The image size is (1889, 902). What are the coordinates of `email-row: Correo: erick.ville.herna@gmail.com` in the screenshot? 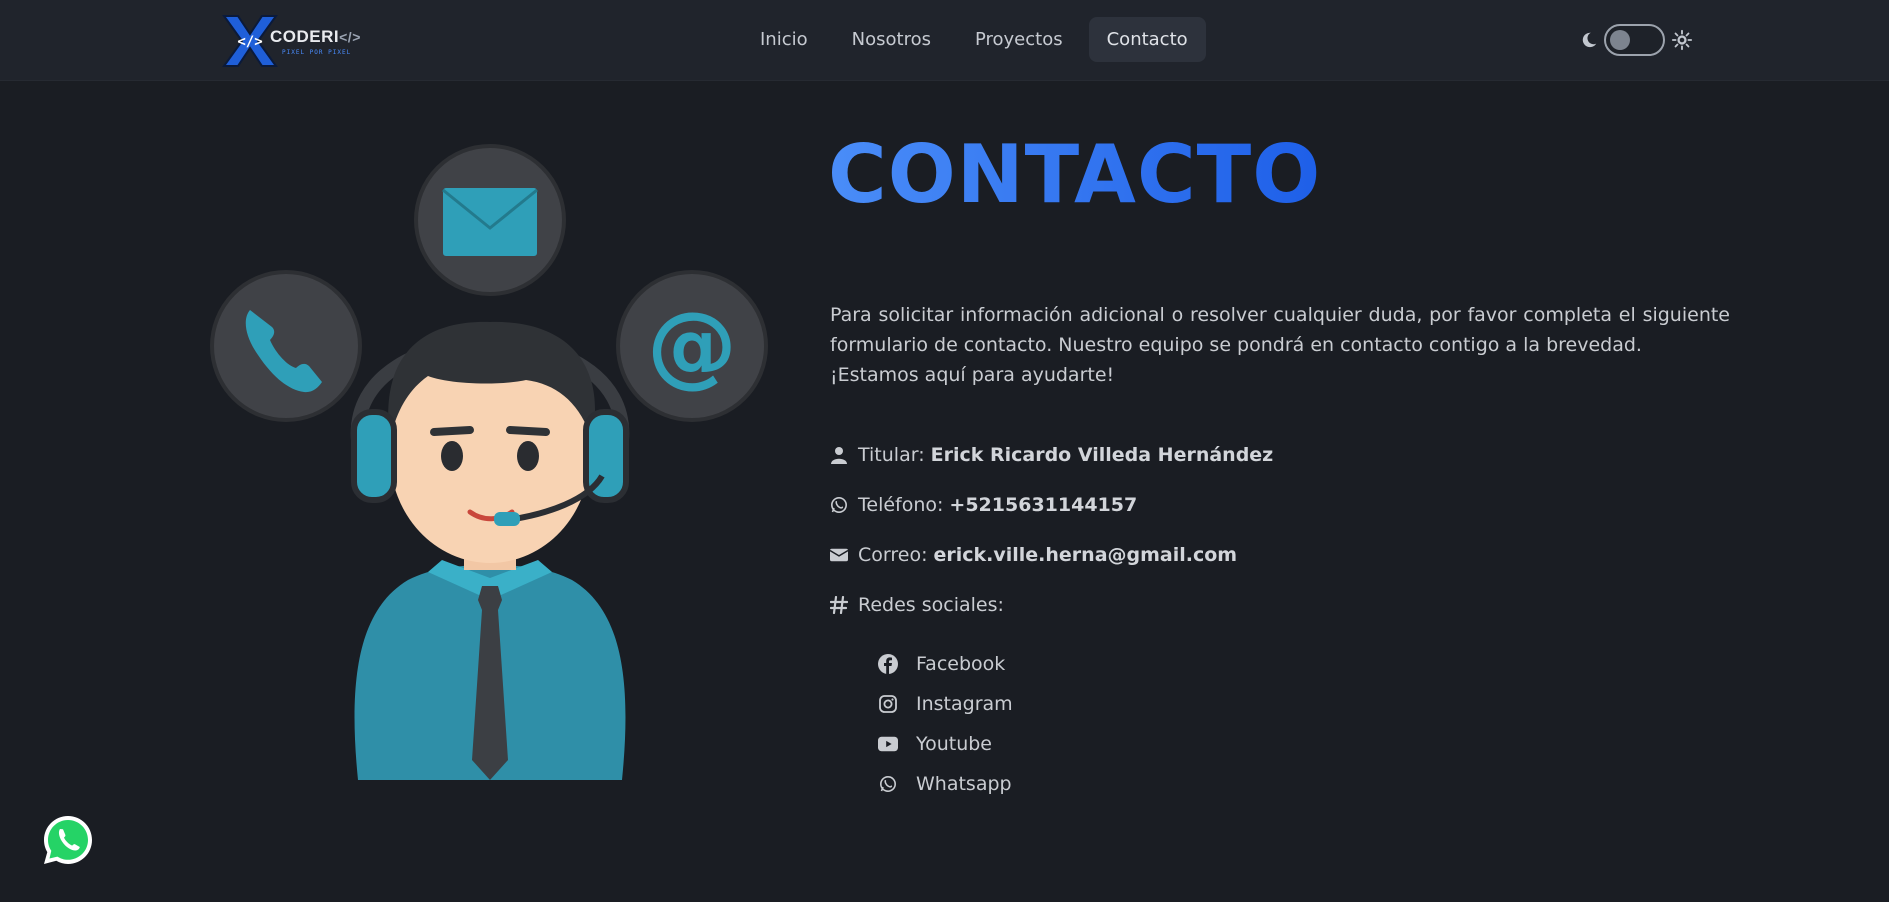 It's located at (1180, 555).